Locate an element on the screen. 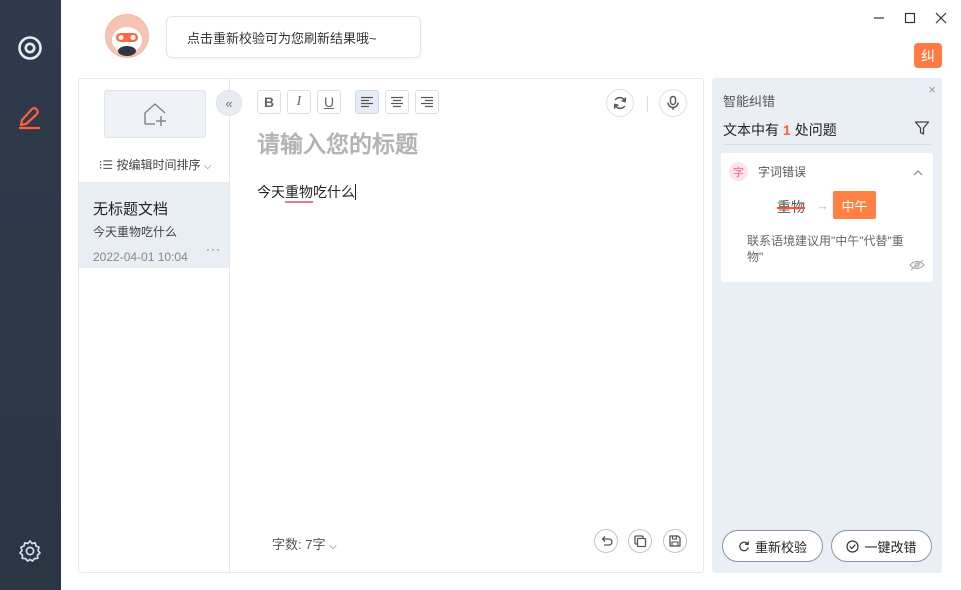 This screenshot has height=590, width=961. undo-icon is located at coordinates (607, 541).